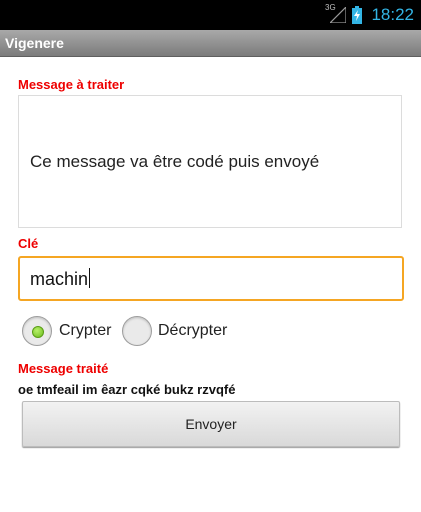 The height and width of the screenshot is (512, 421). Describe the element at coordinates (63, 368) in the screenshot. I see `result-label: Message traité` at that location.